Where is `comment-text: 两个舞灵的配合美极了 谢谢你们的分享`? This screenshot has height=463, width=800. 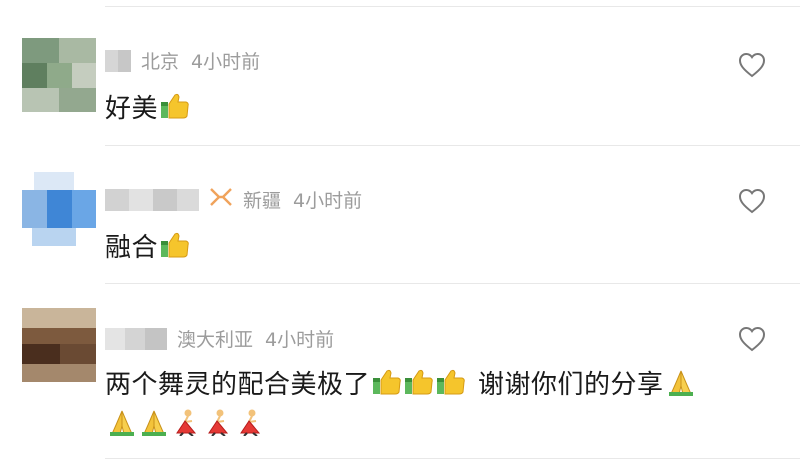
comment-text: 两个舞灵的配合美极了 谢谢你们的分享 is located at coordinates (400, 383).